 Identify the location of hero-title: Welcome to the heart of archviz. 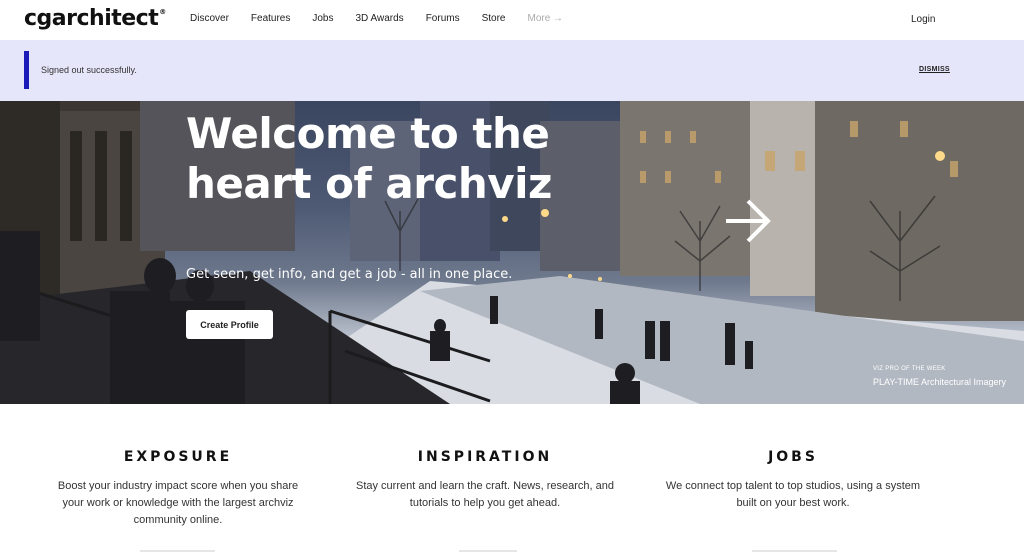
(369, 158).